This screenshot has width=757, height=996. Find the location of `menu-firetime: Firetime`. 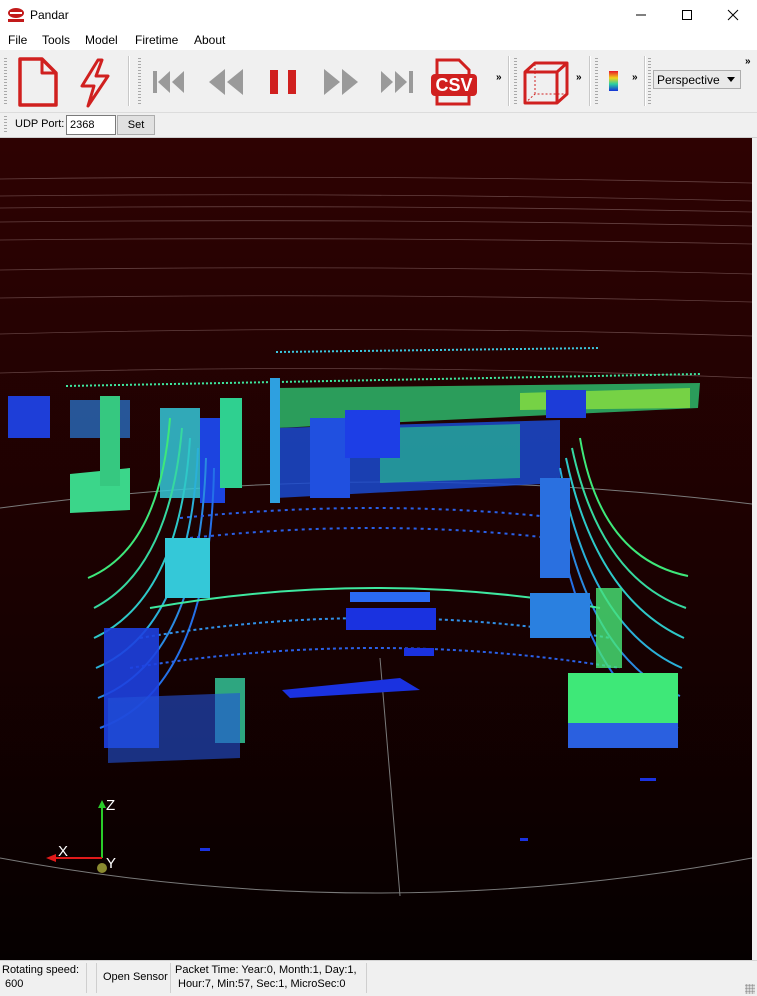

menu-firetime: Firetime is located at coordinates (156, 40).